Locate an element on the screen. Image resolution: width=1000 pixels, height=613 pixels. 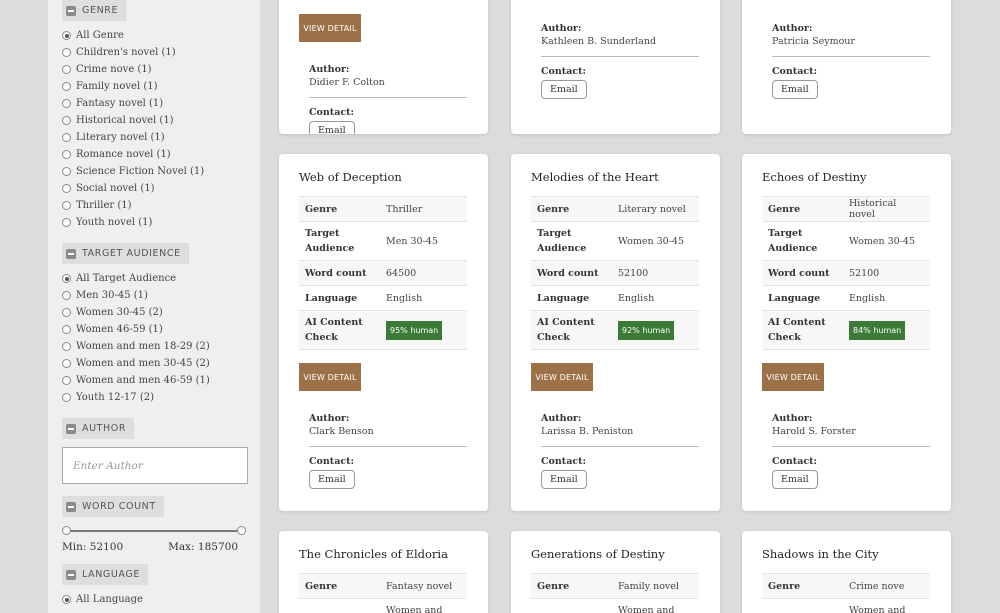
author-filter-toggle: AUTHOR is located at coordinates (98, 428).